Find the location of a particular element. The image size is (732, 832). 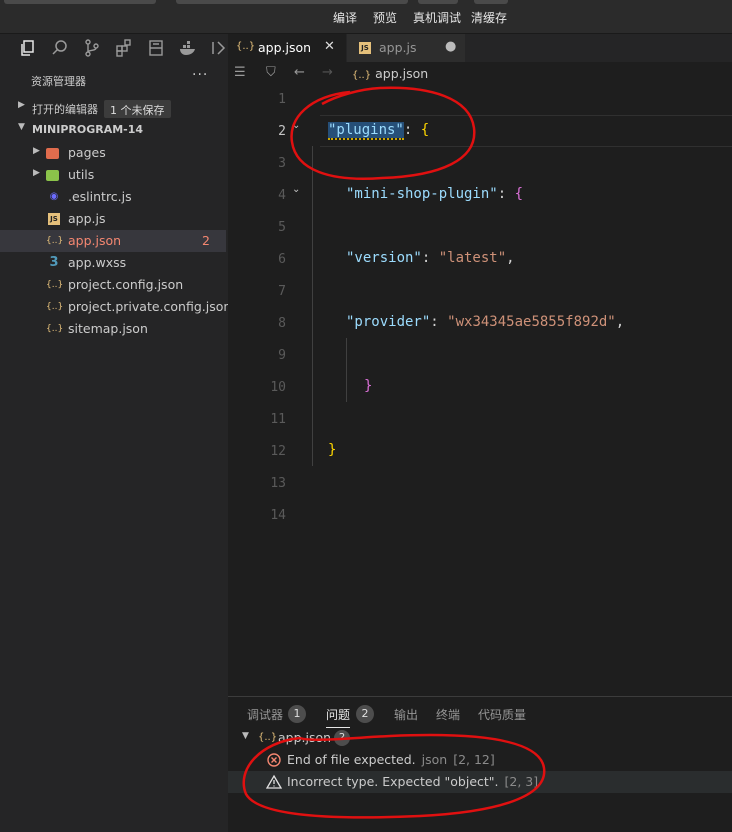

file-tree-item: ◉ .eslintrc.js is located at coordinates (113, 197).